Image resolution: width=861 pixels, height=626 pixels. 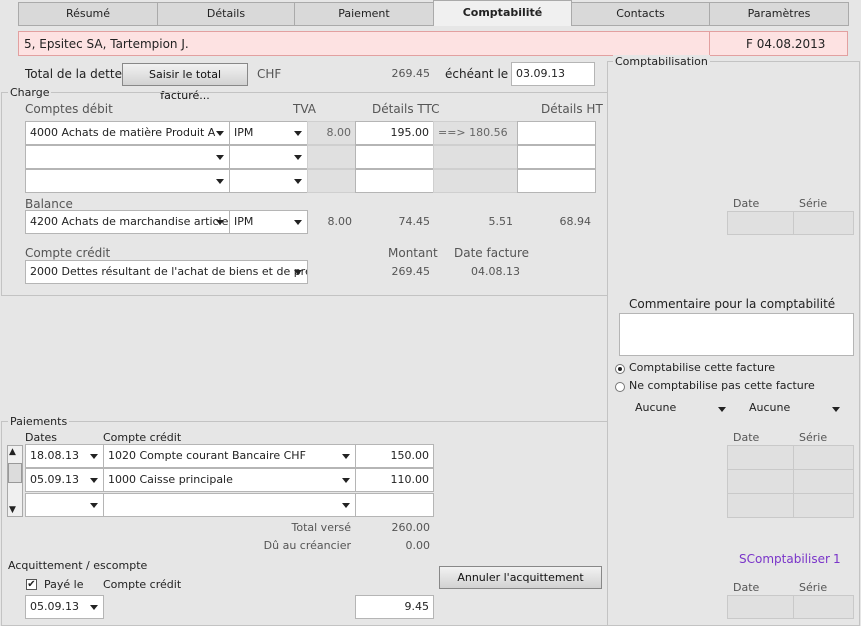 What do you see at coordinates (394, 133) in the screenshot?
I see `ttc-amount-field: 195.00` at bounding box center [394, 133].